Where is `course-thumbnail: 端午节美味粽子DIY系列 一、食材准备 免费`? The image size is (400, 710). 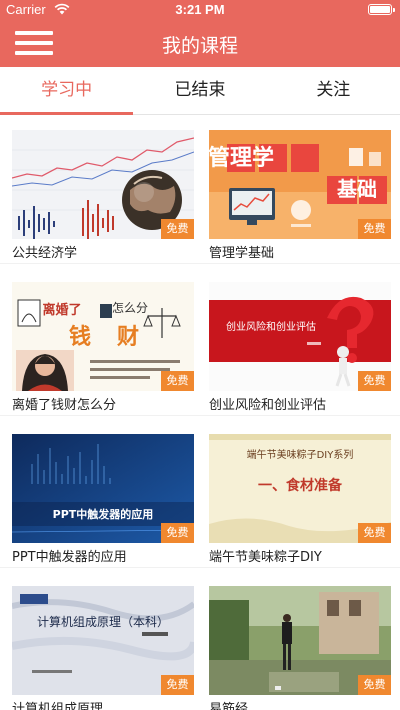 course-thumbnail: 端午节美味粽子DIY系列 一、食材准备 免费 is located at coordinates (300, 488).